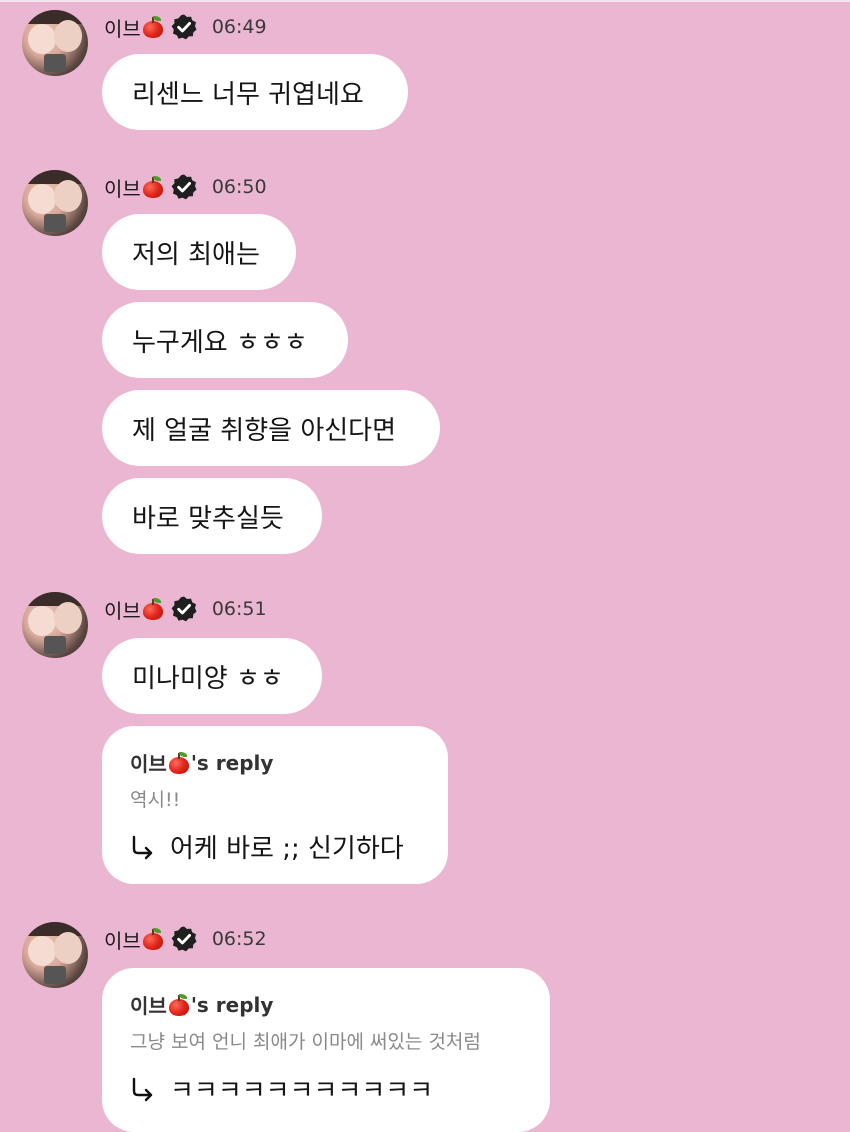  I want to click on reply-quote: 역시!!, so click(155, 800).